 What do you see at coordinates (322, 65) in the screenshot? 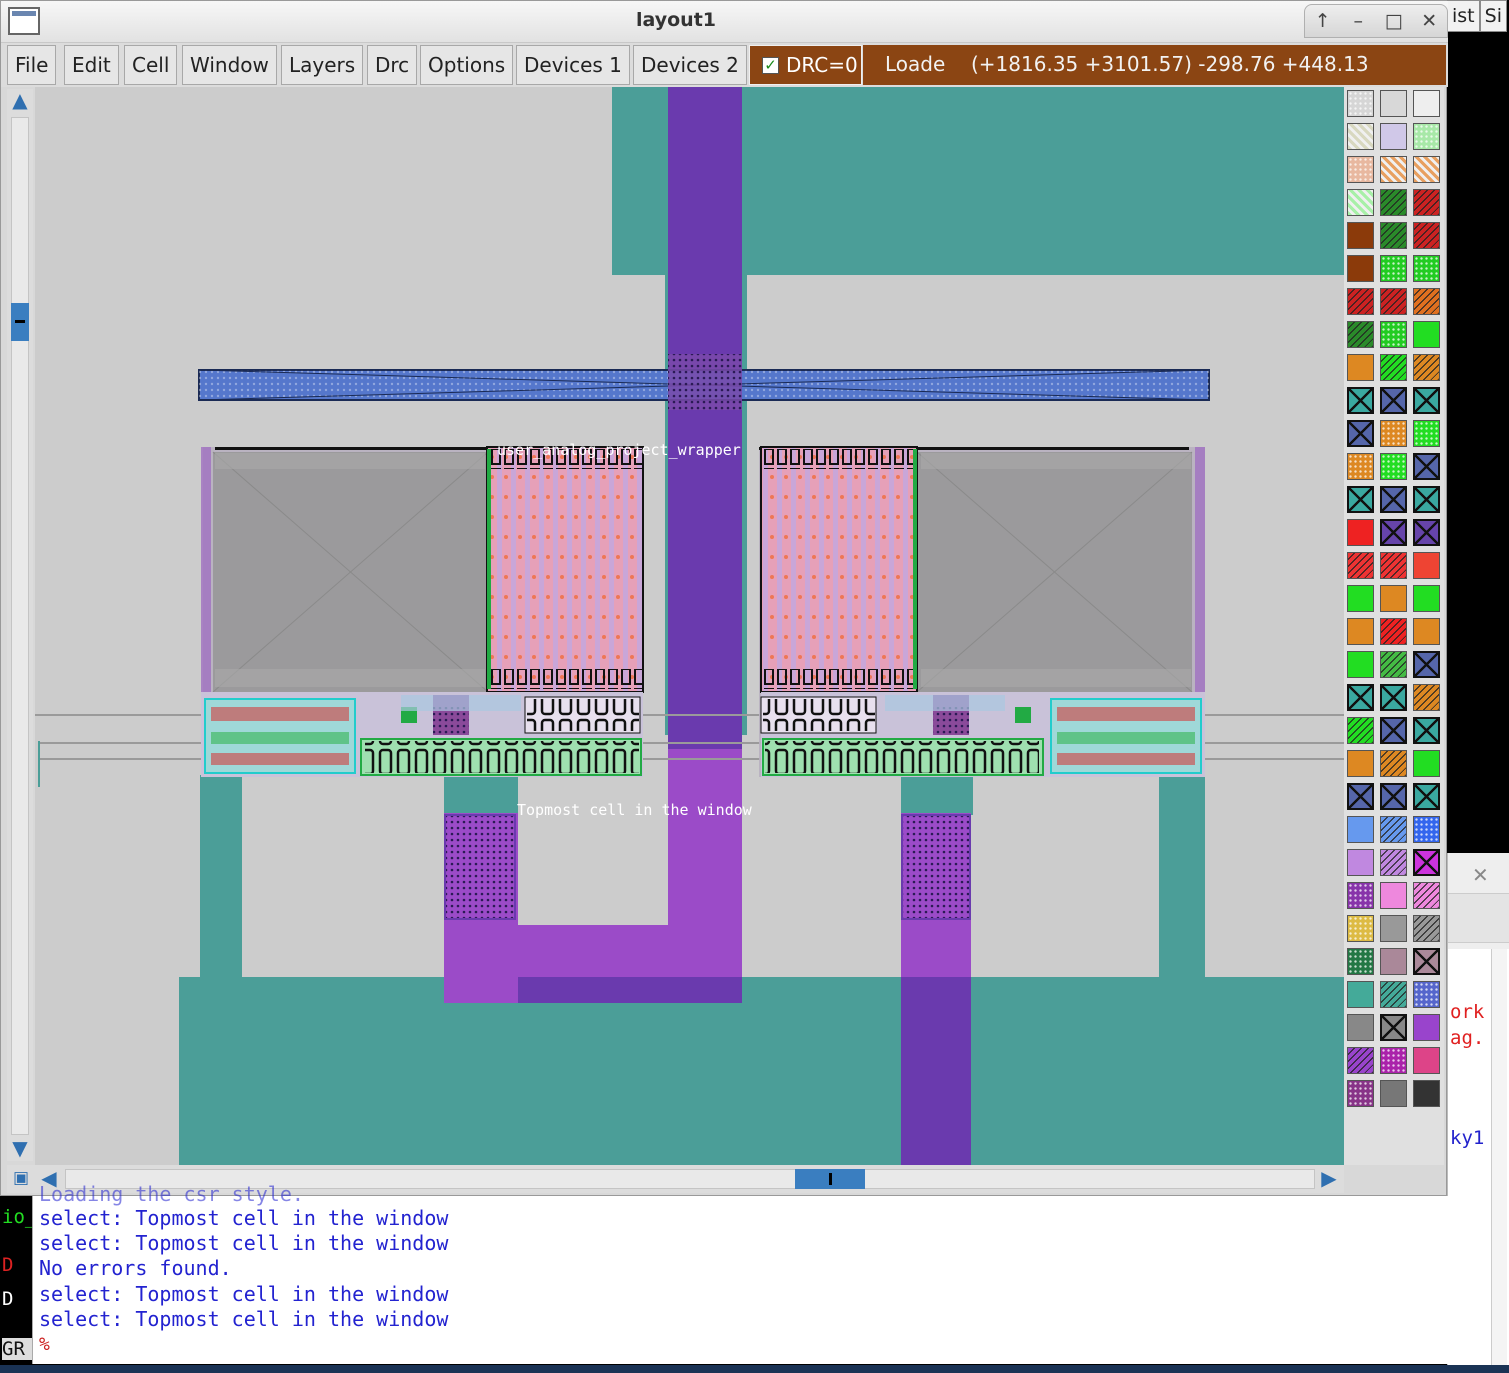
I see `menu-layers: Layers` at bounding box center [322, 65].